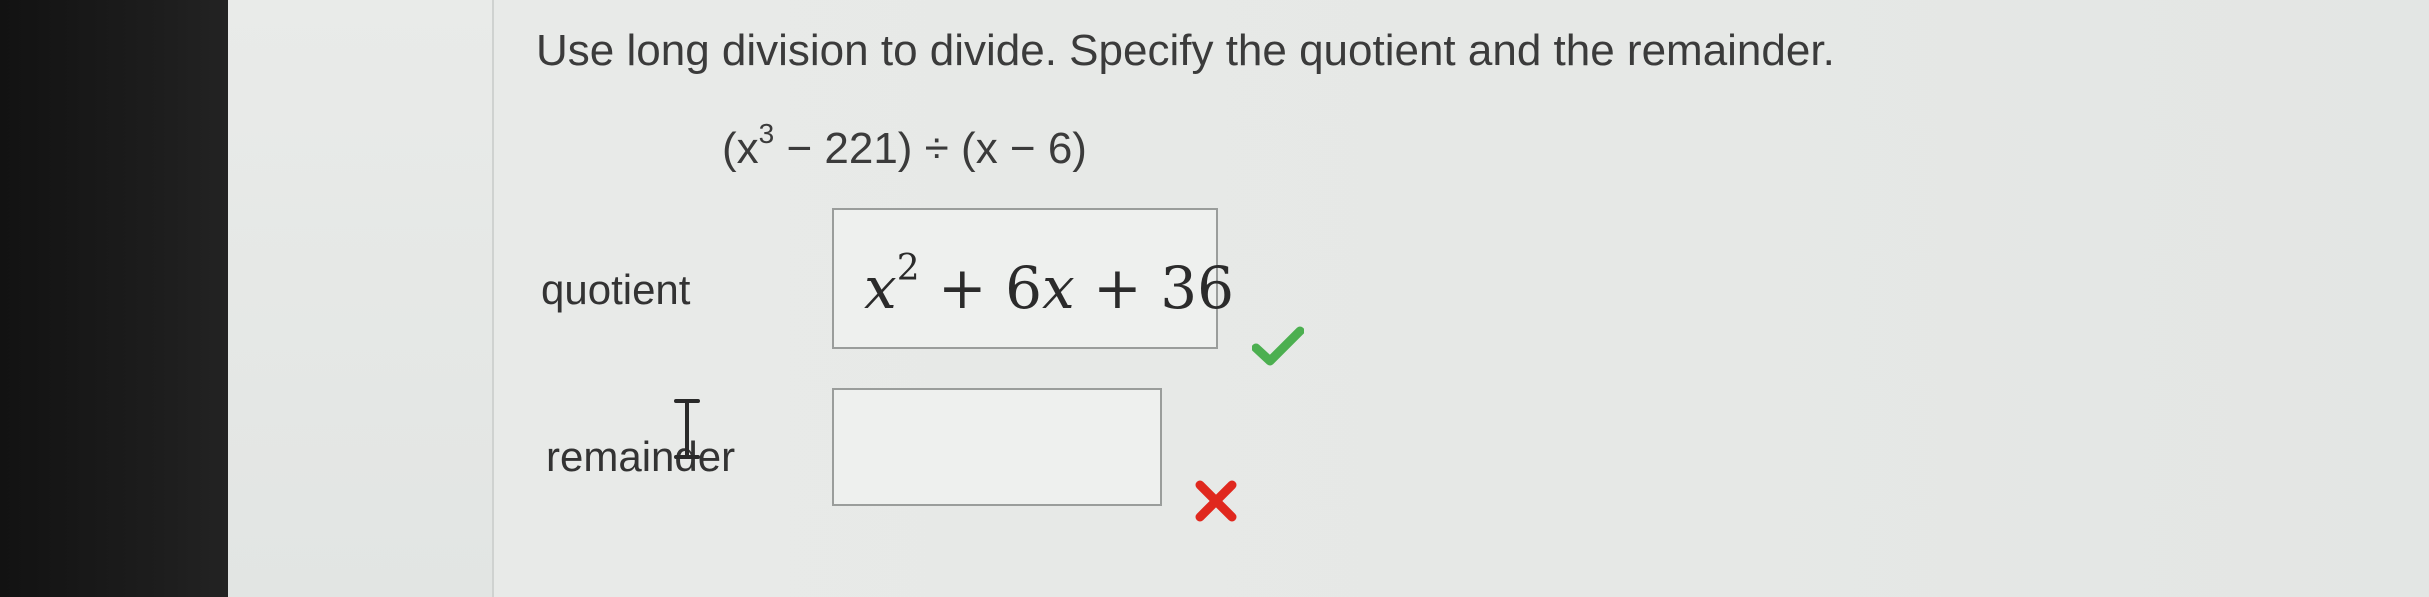  Describe the element at coordinates (1058, 288) in the screenshot. I see `quotient-var-2: x` at that location.